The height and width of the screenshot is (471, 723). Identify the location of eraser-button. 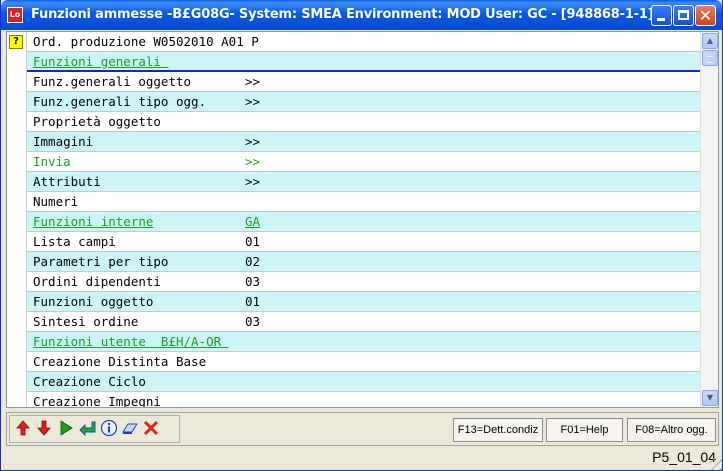
(130, 429).